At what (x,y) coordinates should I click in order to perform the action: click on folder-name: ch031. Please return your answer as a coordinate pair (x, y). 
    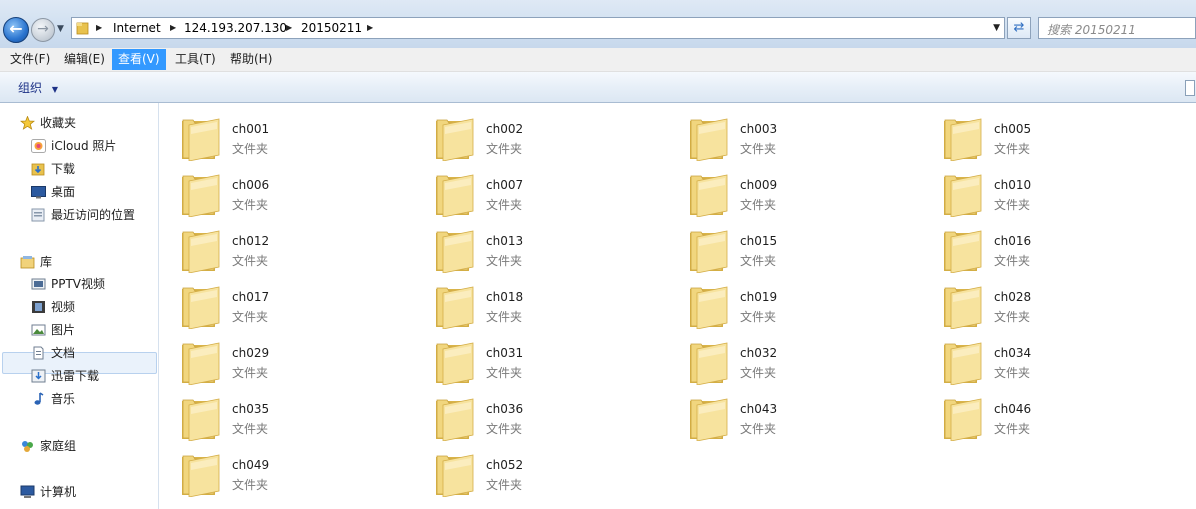
    Looking at the image, I should click on (505, 353).